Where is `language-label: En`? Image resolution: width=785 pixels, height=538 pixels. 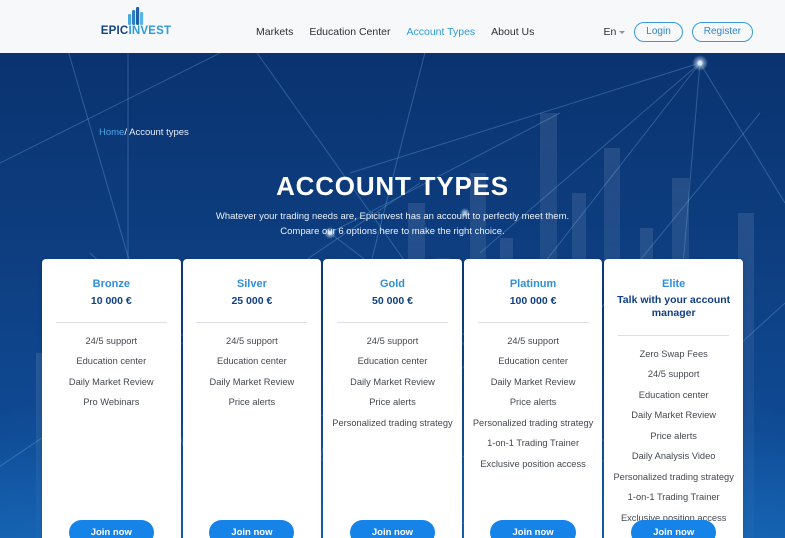
language-label: En is located at coordinates (610, 32).